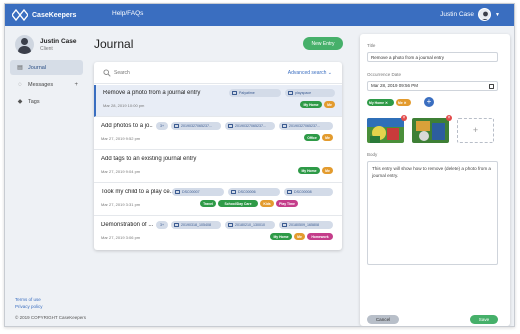 The width and height of the screenshot is (520, 334). I want to click on tag-badge: My Home ✕, so click(380, 102).